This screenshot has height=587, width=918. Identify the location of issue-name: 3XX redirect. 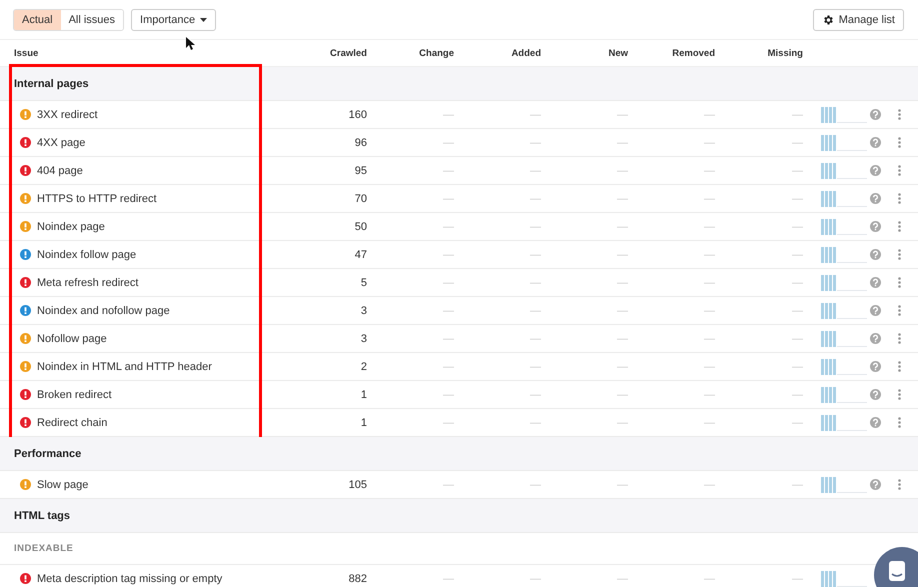
(67, 114).